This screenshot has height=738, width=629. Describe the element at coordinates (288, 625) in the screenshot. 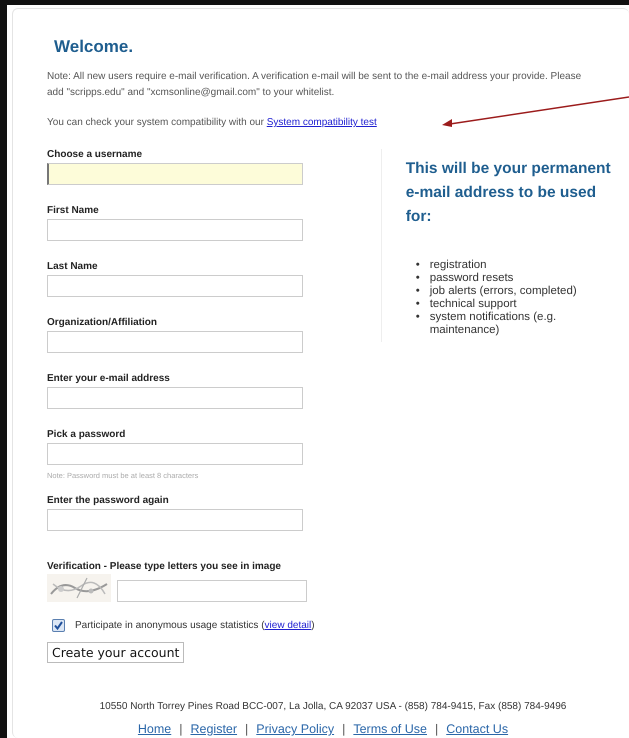

I see `view-detail-link: view detail` at that location.